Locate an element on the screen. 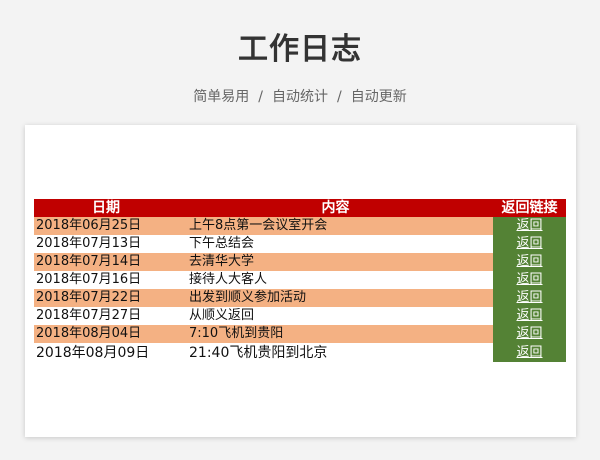 The width and height of the screenshot is (600, 460). row-date: 2018年07月22日 is located at coordinates (106, 298).